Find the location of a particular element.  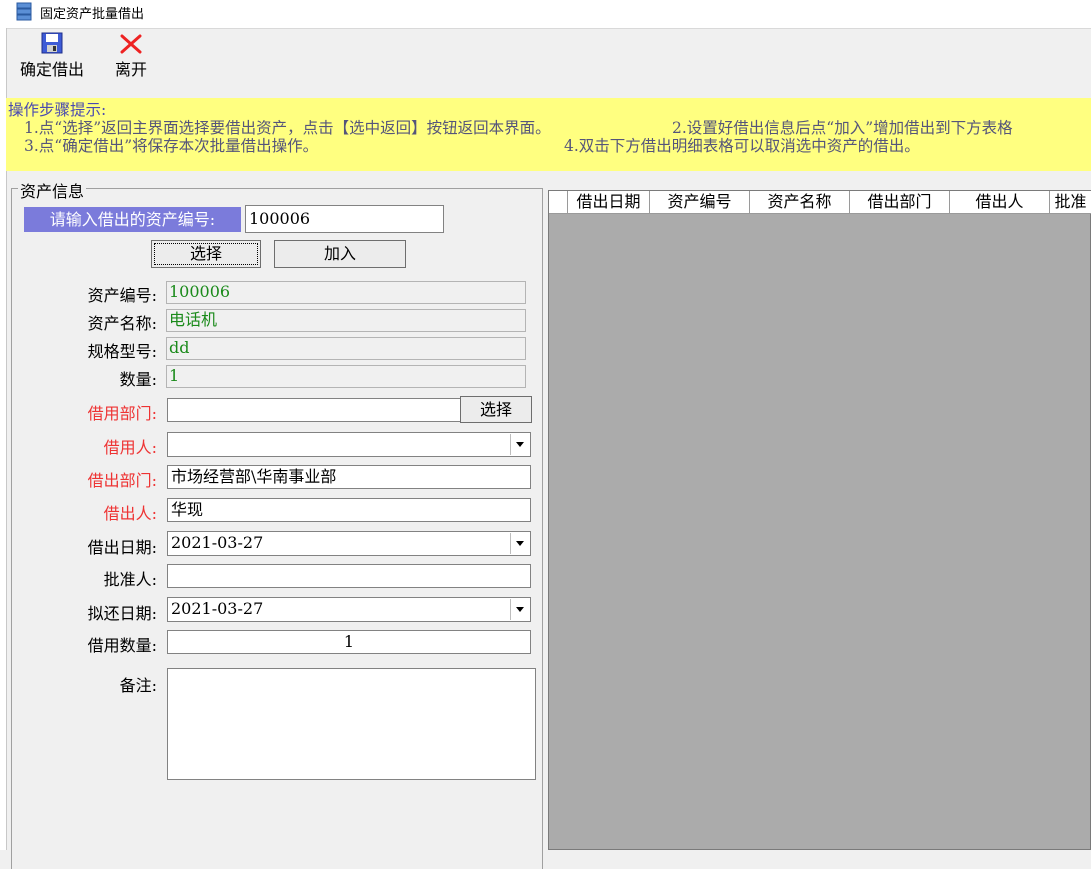

lend-date-value: 2021-03-27 is located at coordinates (217, 542).